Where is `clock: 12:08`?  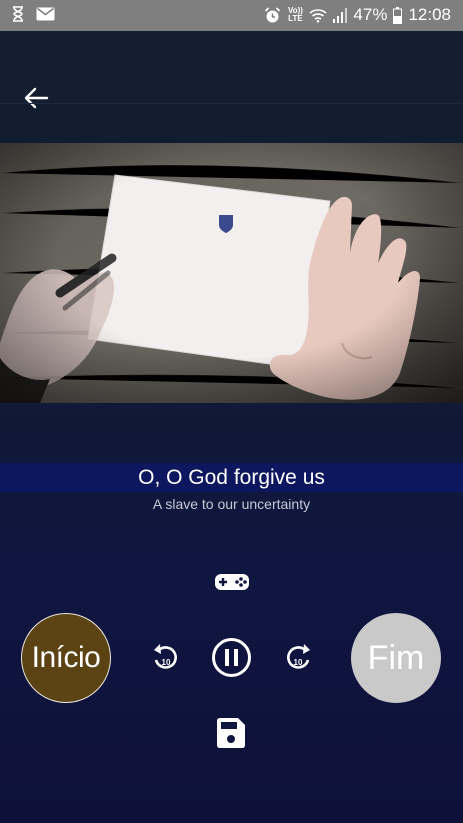
clock: 12:08 is located at coordinates (429, 14).